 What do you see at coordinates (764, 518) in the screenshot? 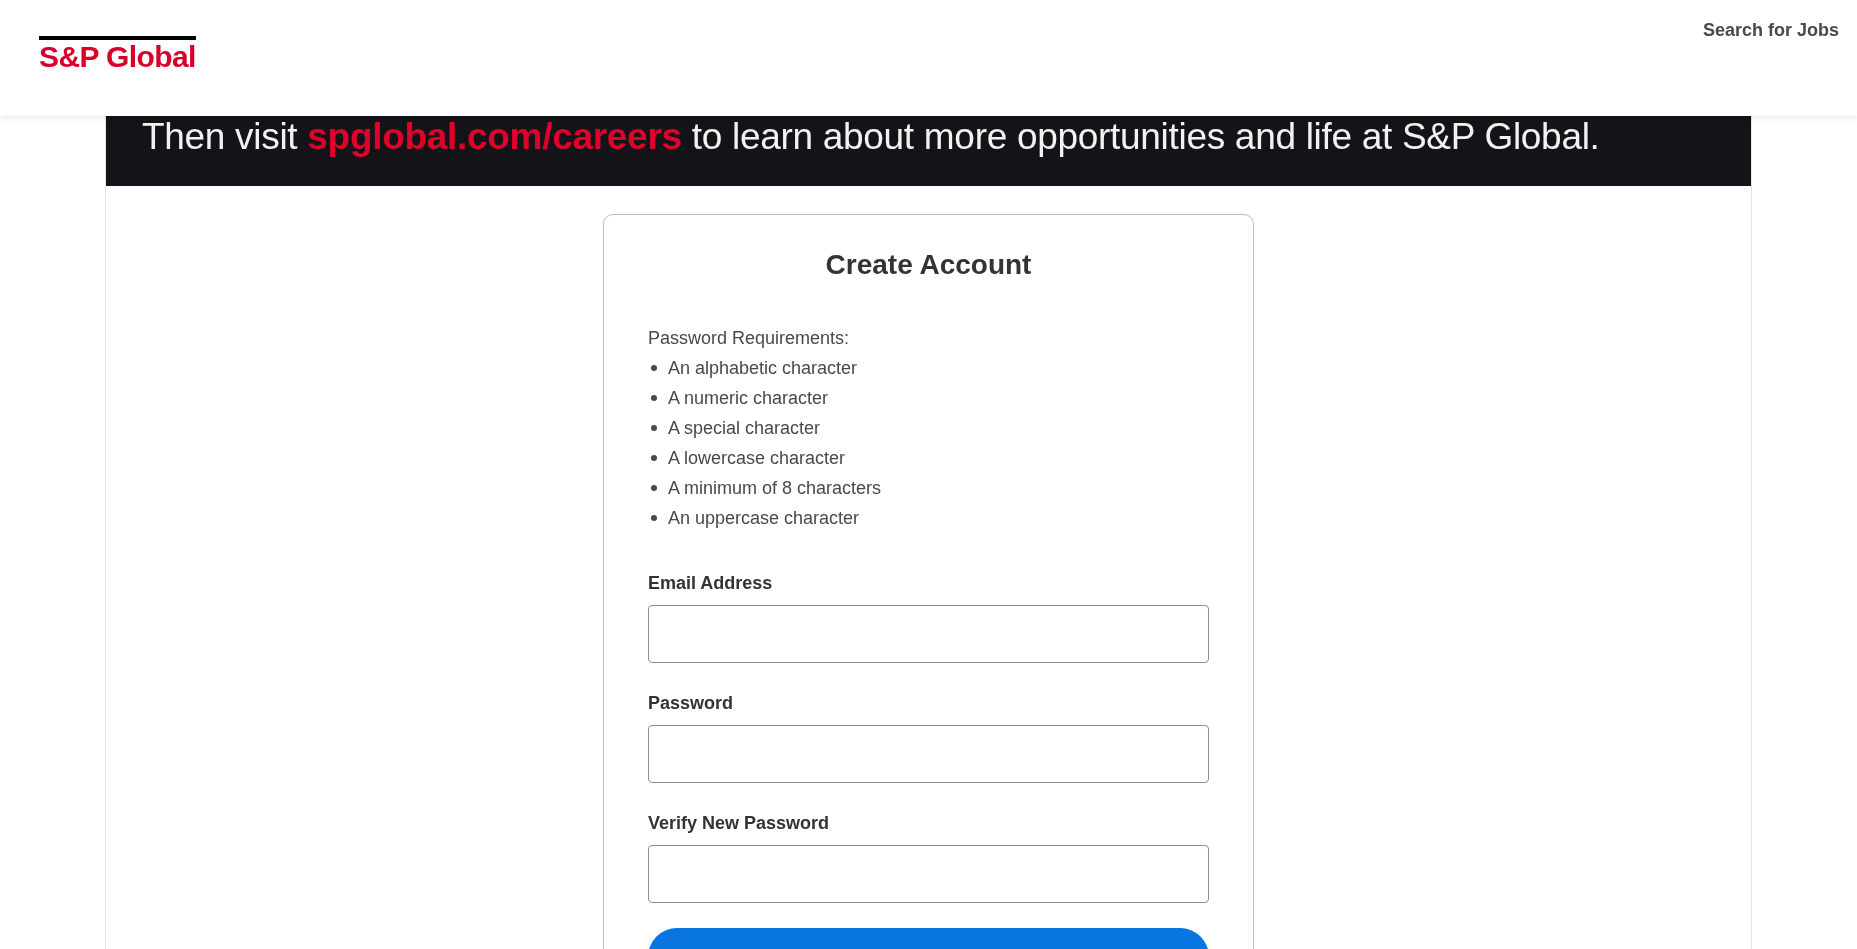
I see `requirement-text: An uppercase character` at bounding box center [764, 518].